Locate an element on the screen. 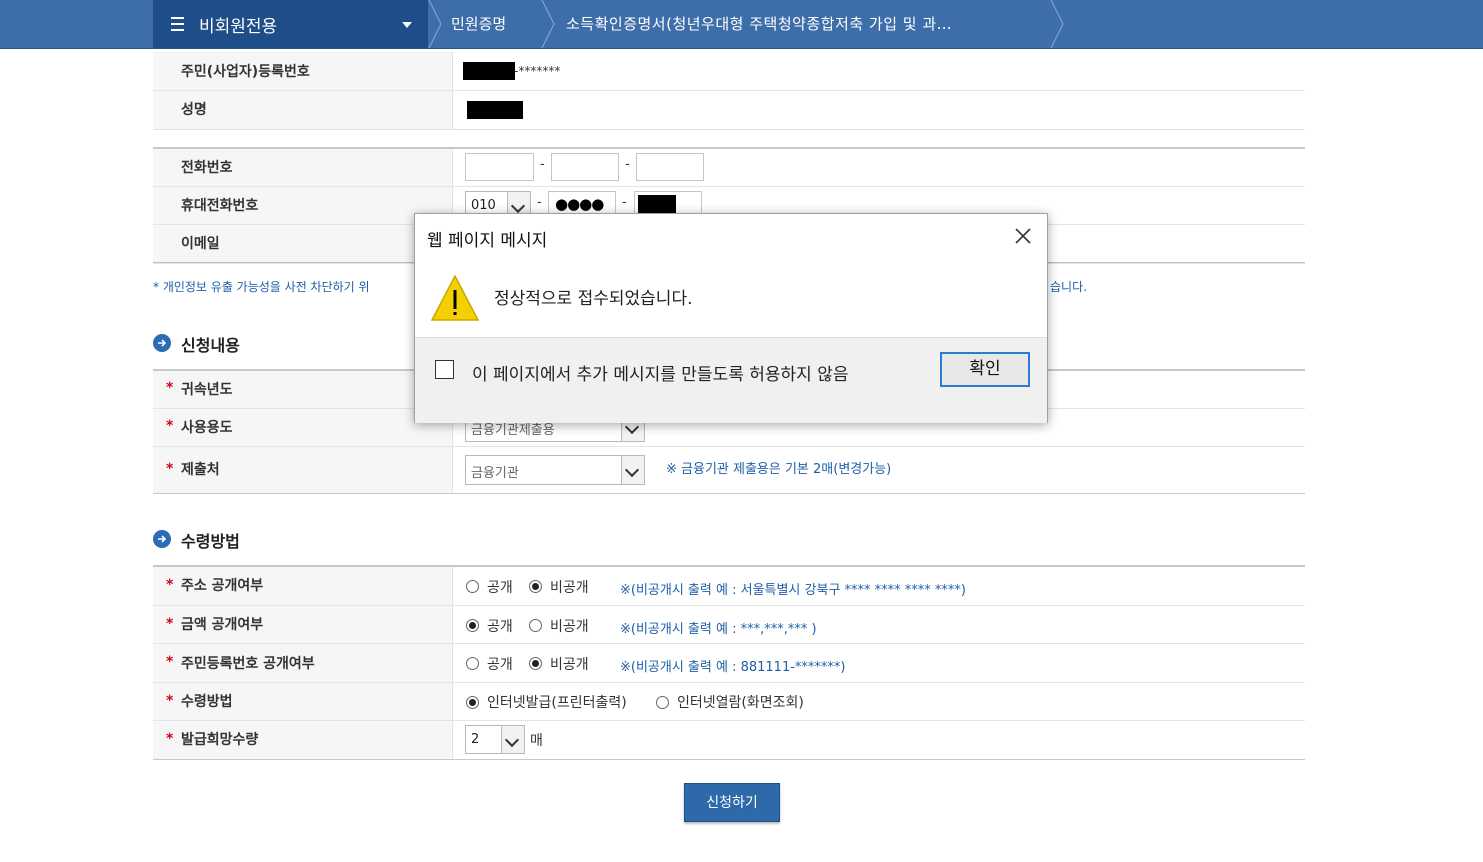 The image size is (1483, 862). rrn-public-radio is located at coordinates (472, 663).